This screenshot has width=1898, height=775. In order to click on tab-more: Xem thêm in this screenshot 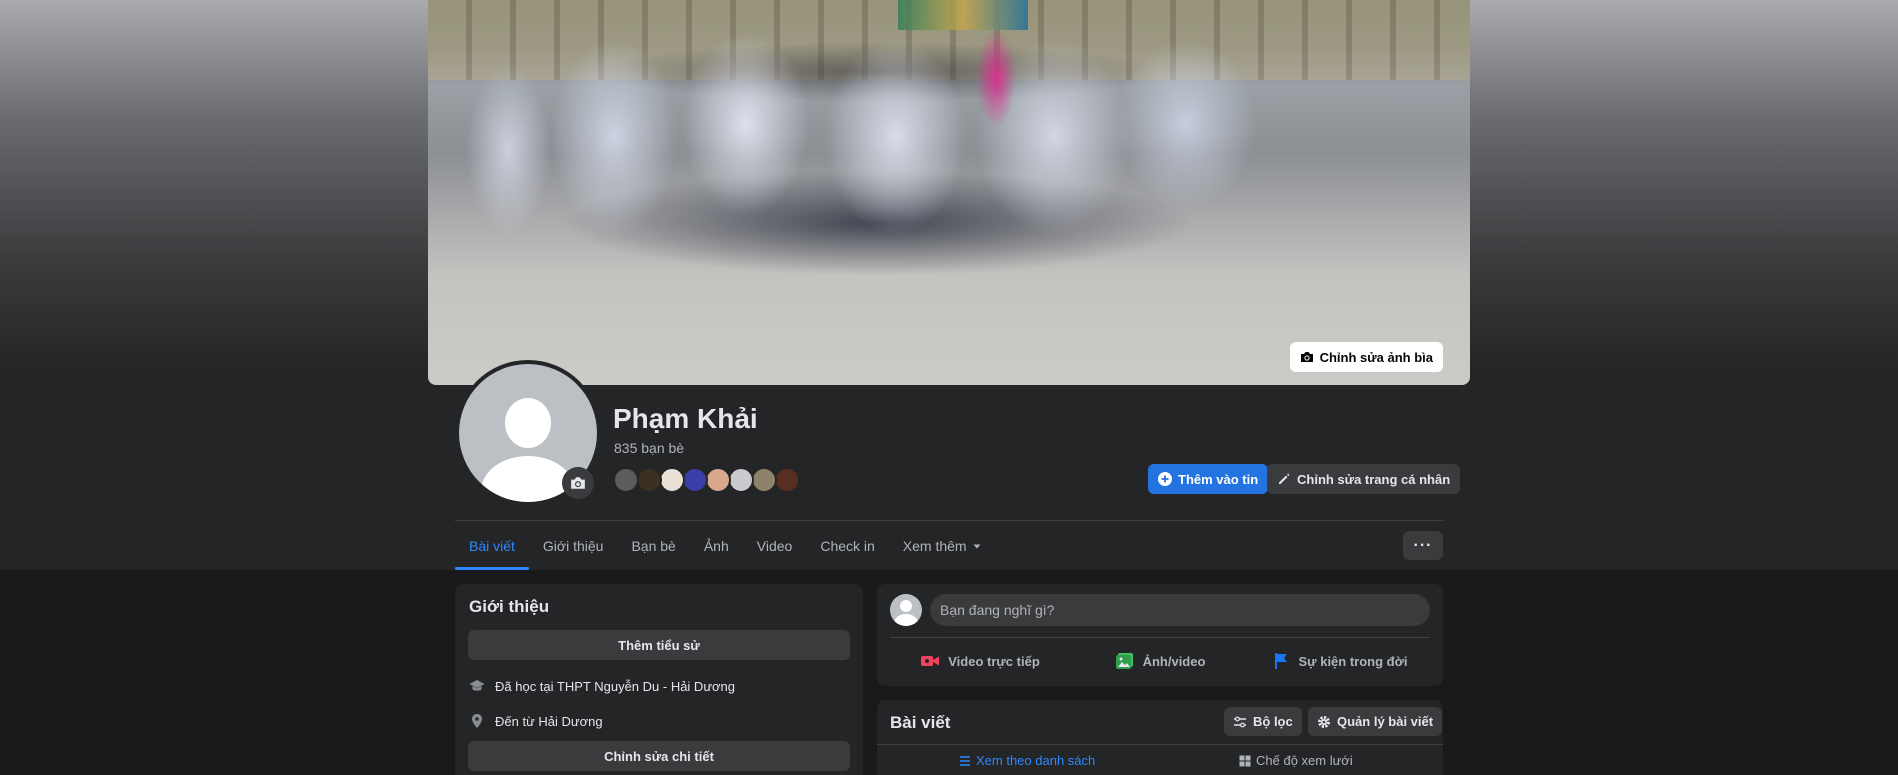, I will do `click(942, 546)`.